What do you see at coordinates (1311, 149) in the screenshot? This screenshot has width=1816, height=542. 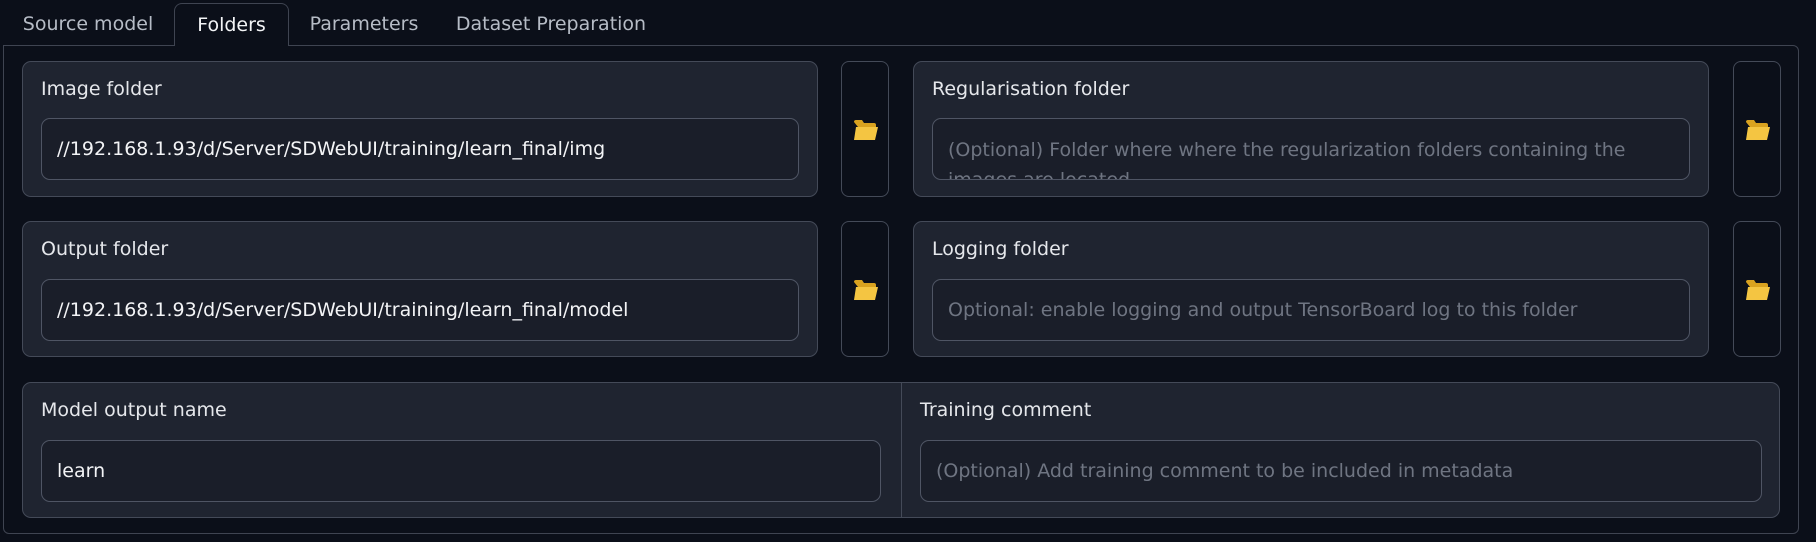 I see `regularisation-folder-input` at bounding box center [1311, 149].